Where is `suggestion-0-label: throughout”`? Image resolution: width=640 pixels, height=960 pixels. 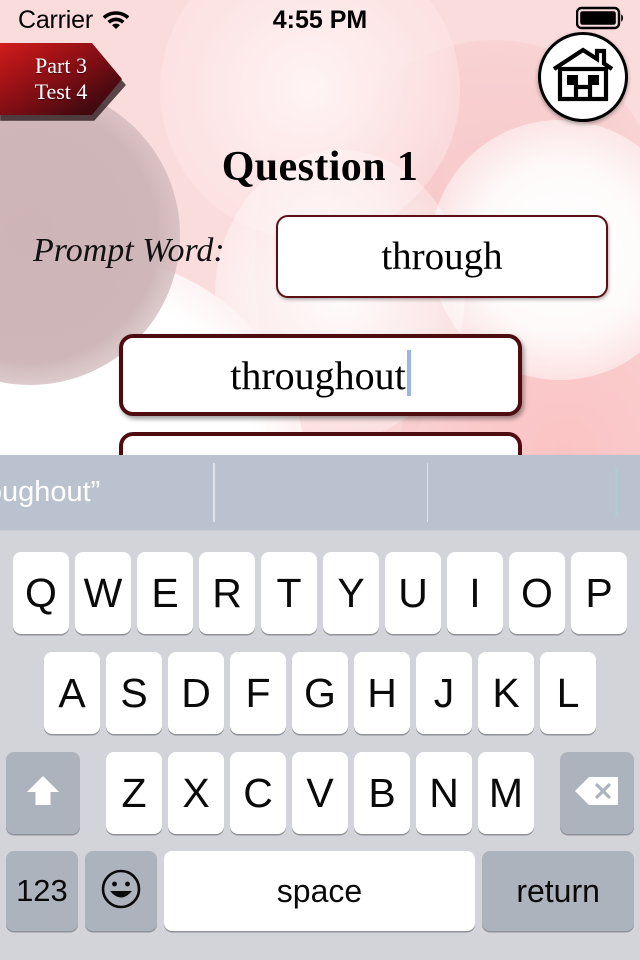
suggestion-0-label: throughout” is located at coordinates (50, 492).